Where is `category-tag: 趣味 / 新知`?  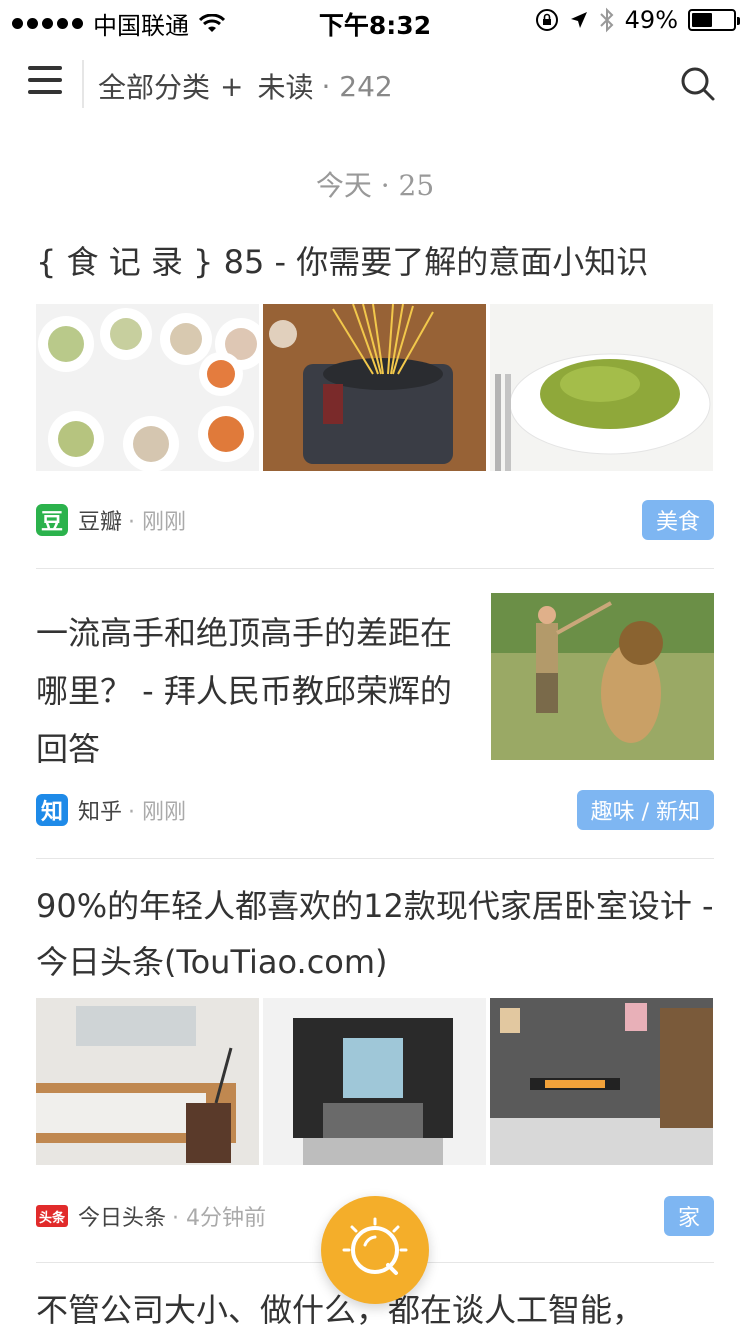
category-tag: 趣味 / 新知 is located at coordinates (645, 810).